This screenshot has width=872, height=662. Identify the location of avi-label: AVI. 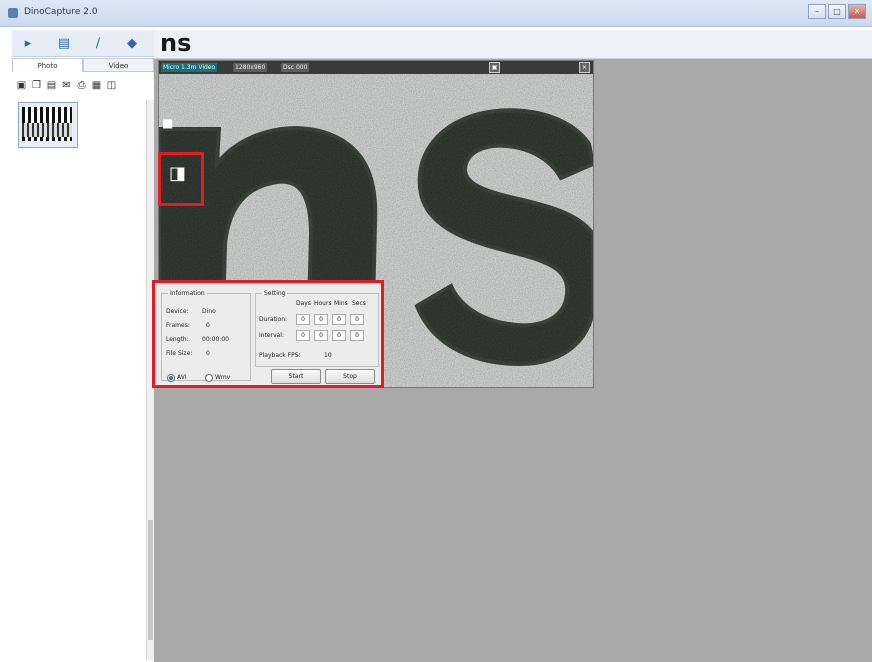
(182, 377).